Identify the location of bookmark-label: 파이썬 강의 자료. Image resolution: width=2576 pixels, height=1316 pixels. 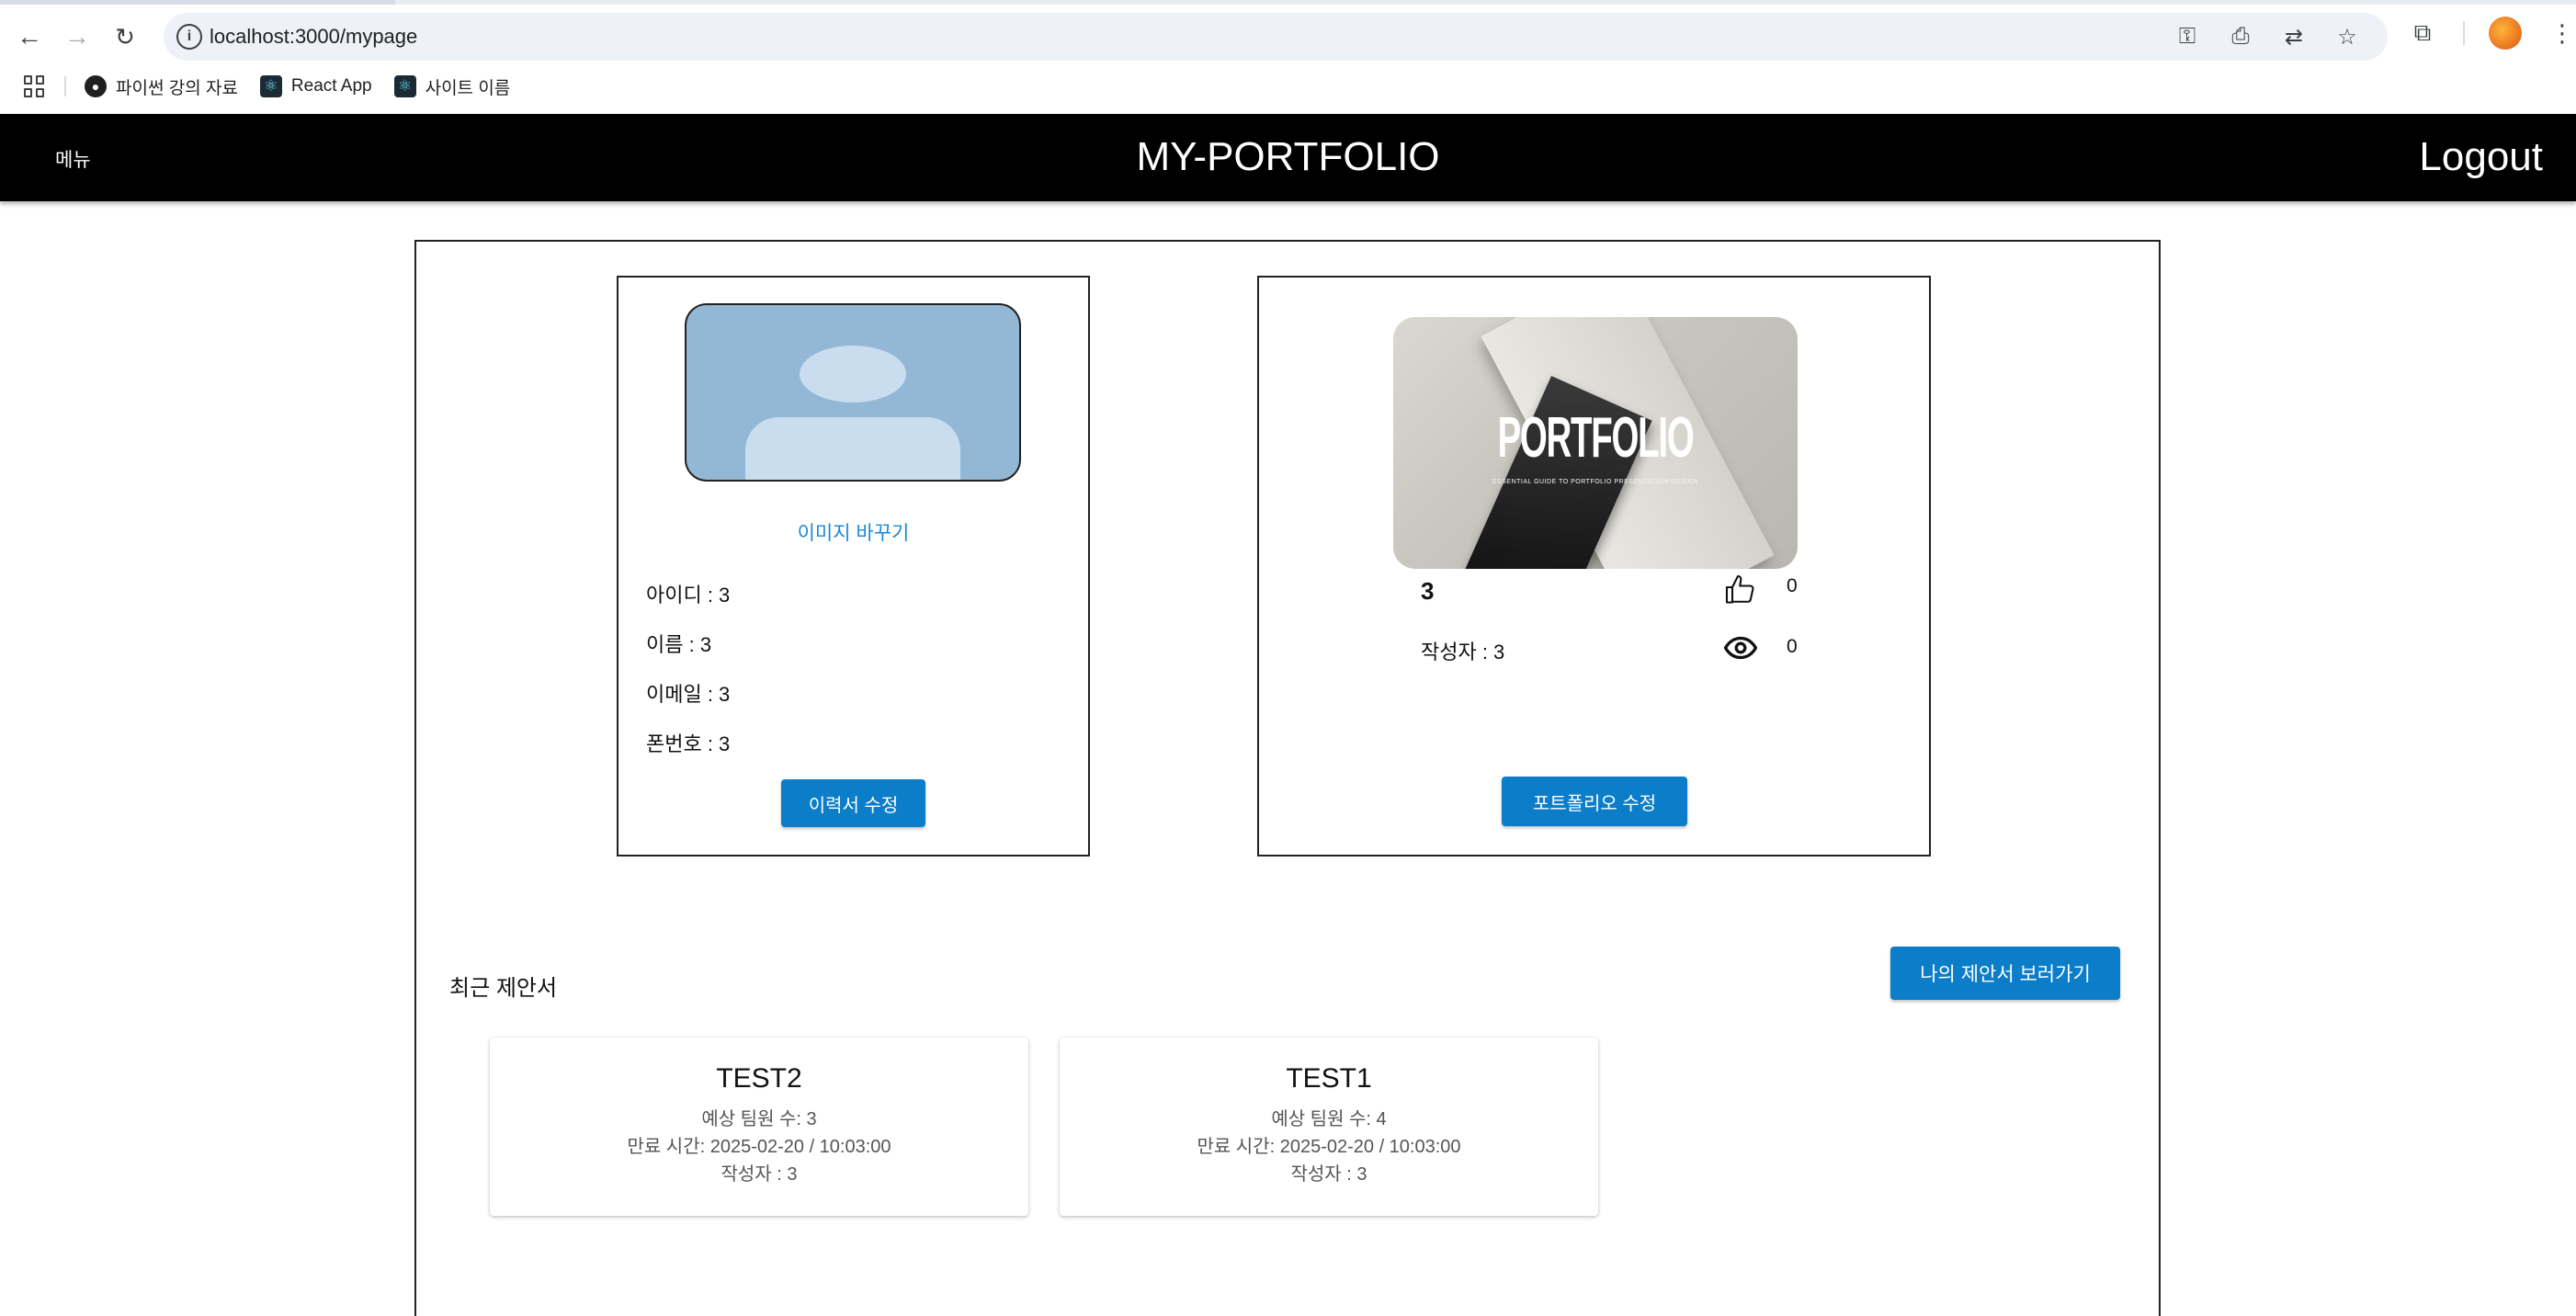
(177, 88).